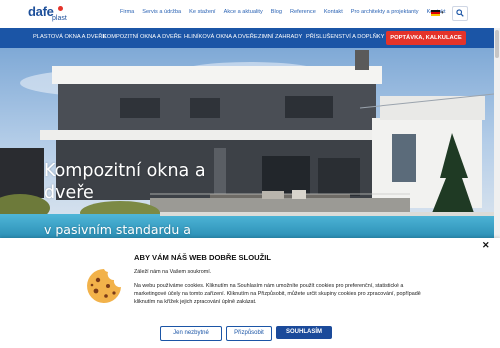 The image size is (500, 348). What do you see at coordinates (59, 18) in the screenshot?
I see `logo-sub: plast` at bounding box center [59, 18].